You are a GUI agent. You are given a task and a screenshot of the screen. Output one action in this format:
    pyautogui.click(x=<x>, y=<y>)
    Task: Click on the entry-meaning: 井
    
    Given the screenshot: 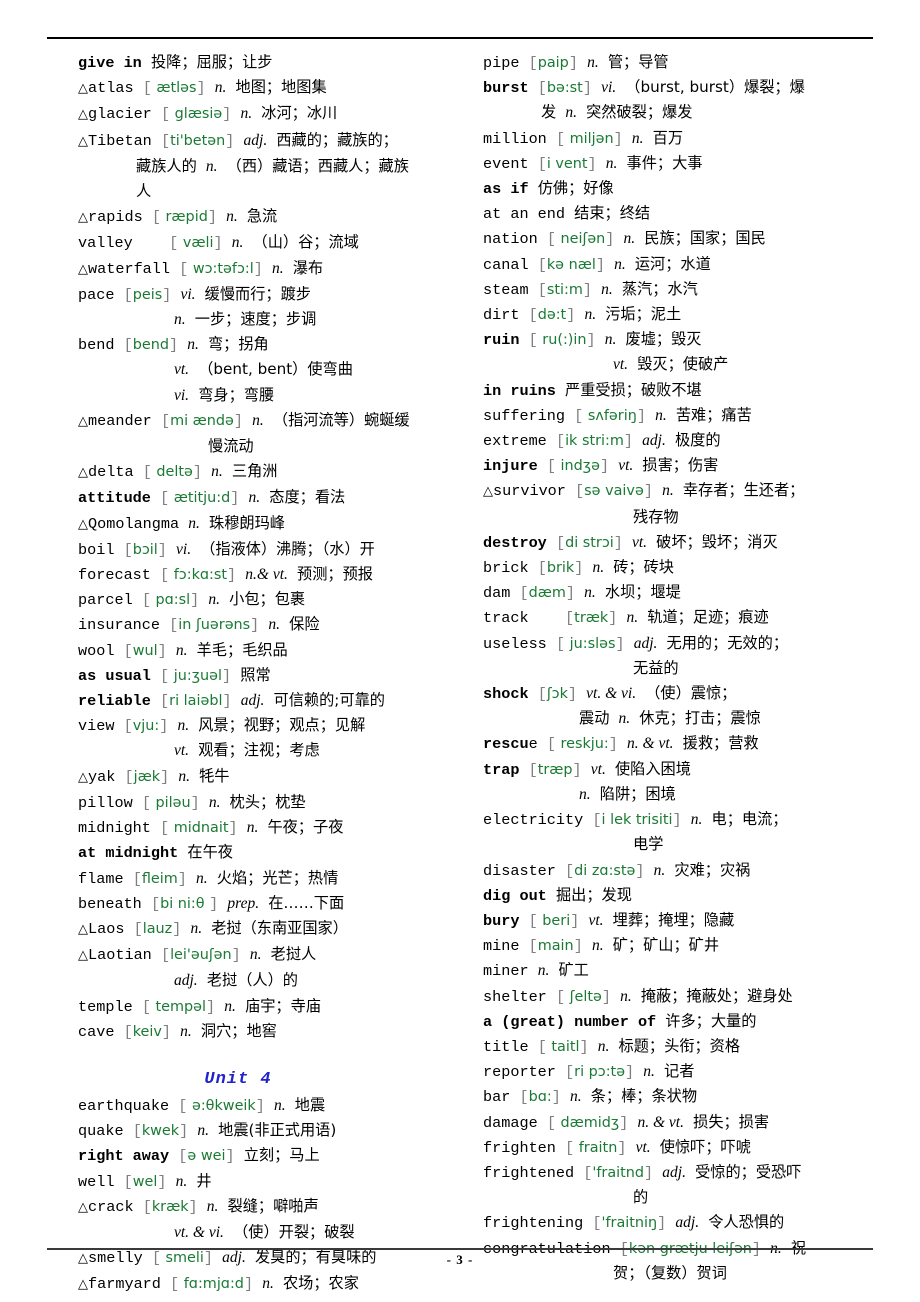 What is the action you would take?
    pyautogui.click(x=204, y=1180)
    